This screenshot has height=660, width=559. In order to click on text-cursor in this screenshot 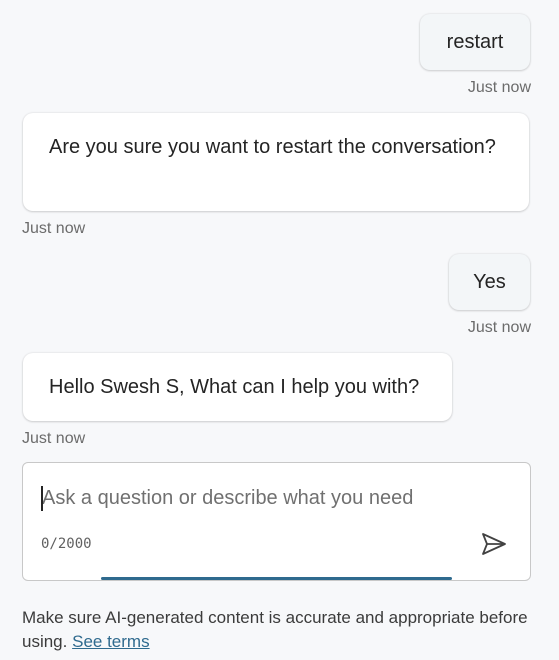, I will do `click(42, 498)`.